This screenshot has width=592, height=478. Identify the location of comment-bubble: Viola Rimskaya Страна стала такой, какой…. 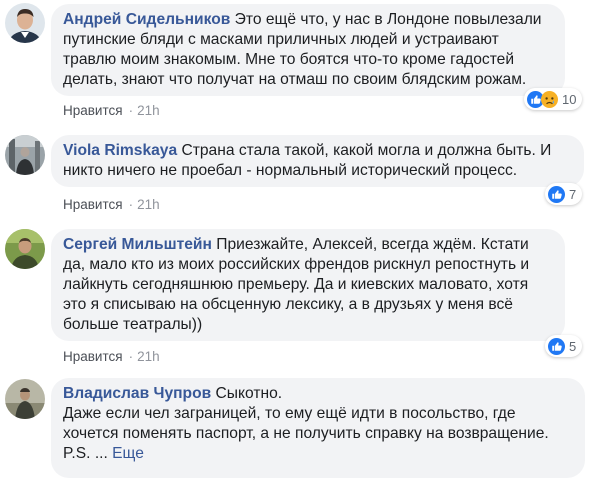
(317, 161).